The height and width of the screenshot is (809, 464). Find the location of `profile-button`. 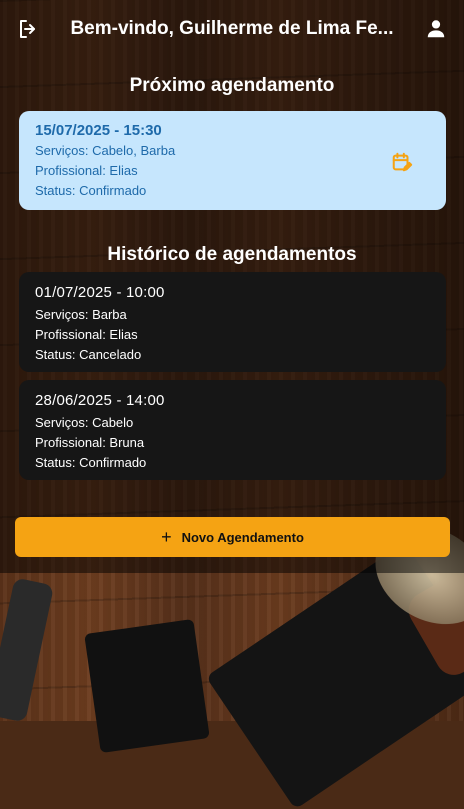

profile-button is located at coordinates (436, 29).